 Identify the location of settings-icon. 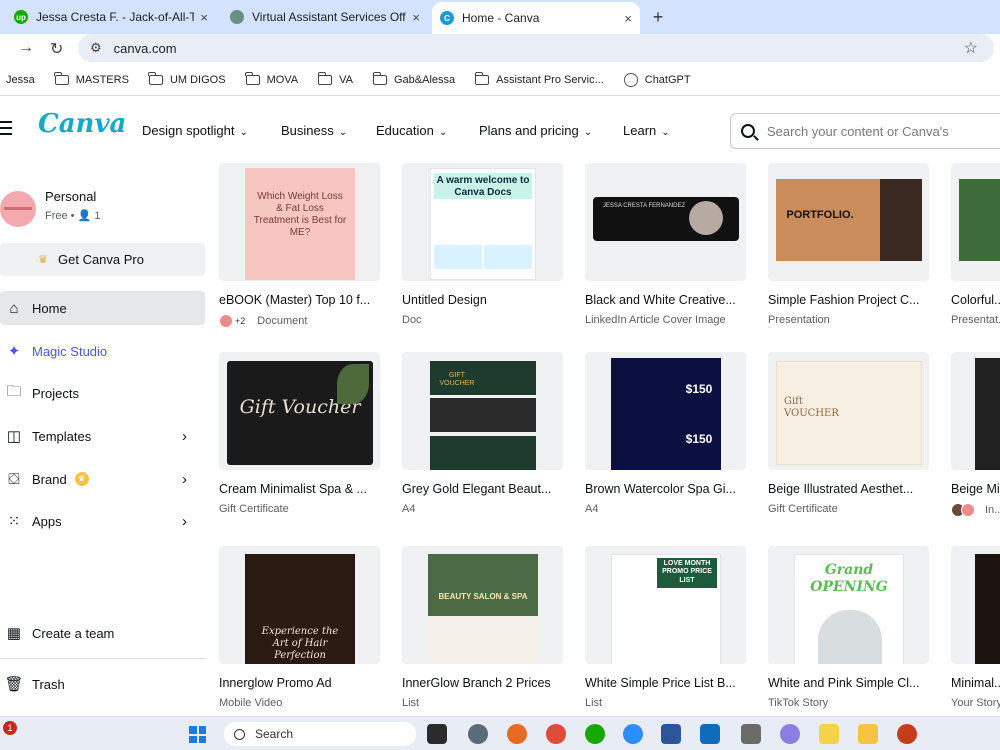
(478, 734).